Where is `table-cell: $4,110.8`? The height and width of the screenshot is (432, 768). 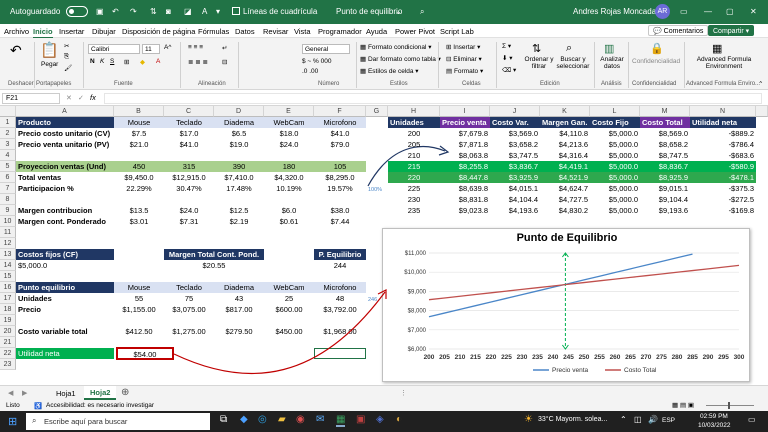
table-cell: $4,110.8 is located at coordinates (565, 133).